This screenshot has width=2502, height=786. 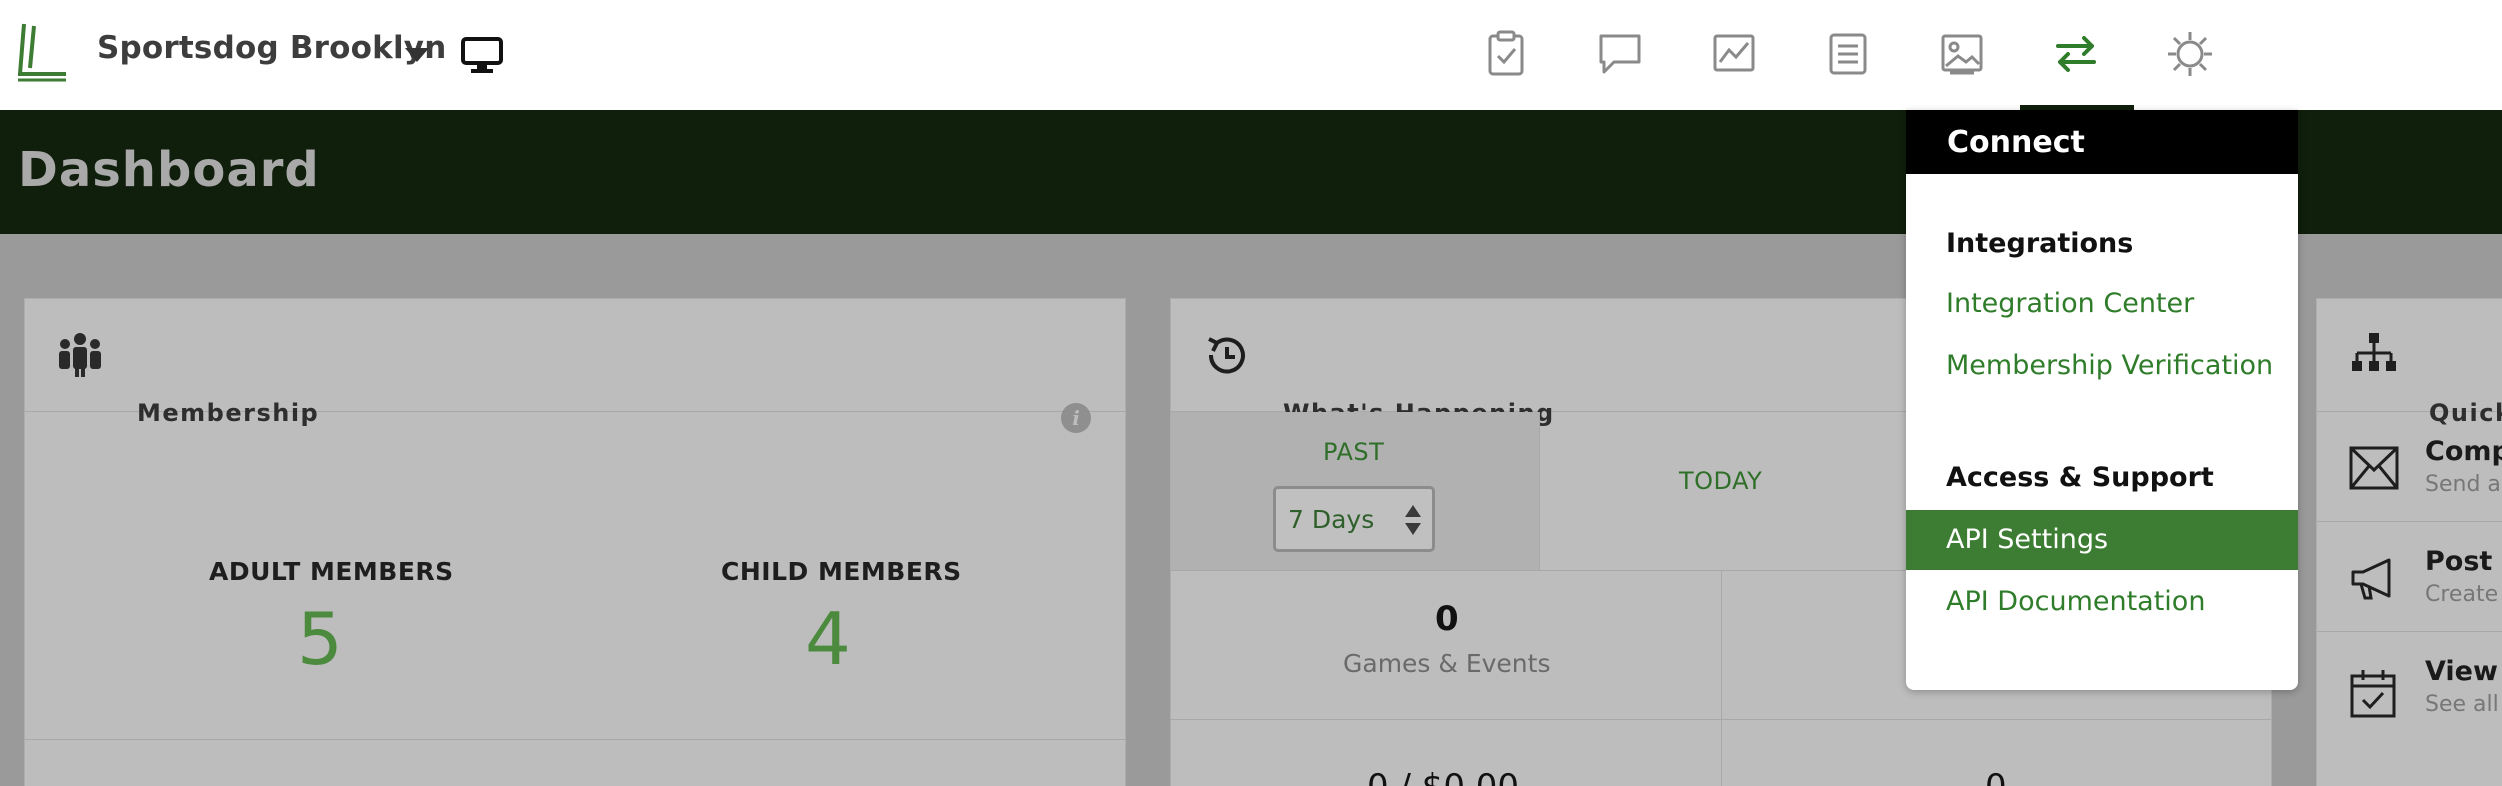 I want to click on past-label: PAST, so click(x=1354, y=452).